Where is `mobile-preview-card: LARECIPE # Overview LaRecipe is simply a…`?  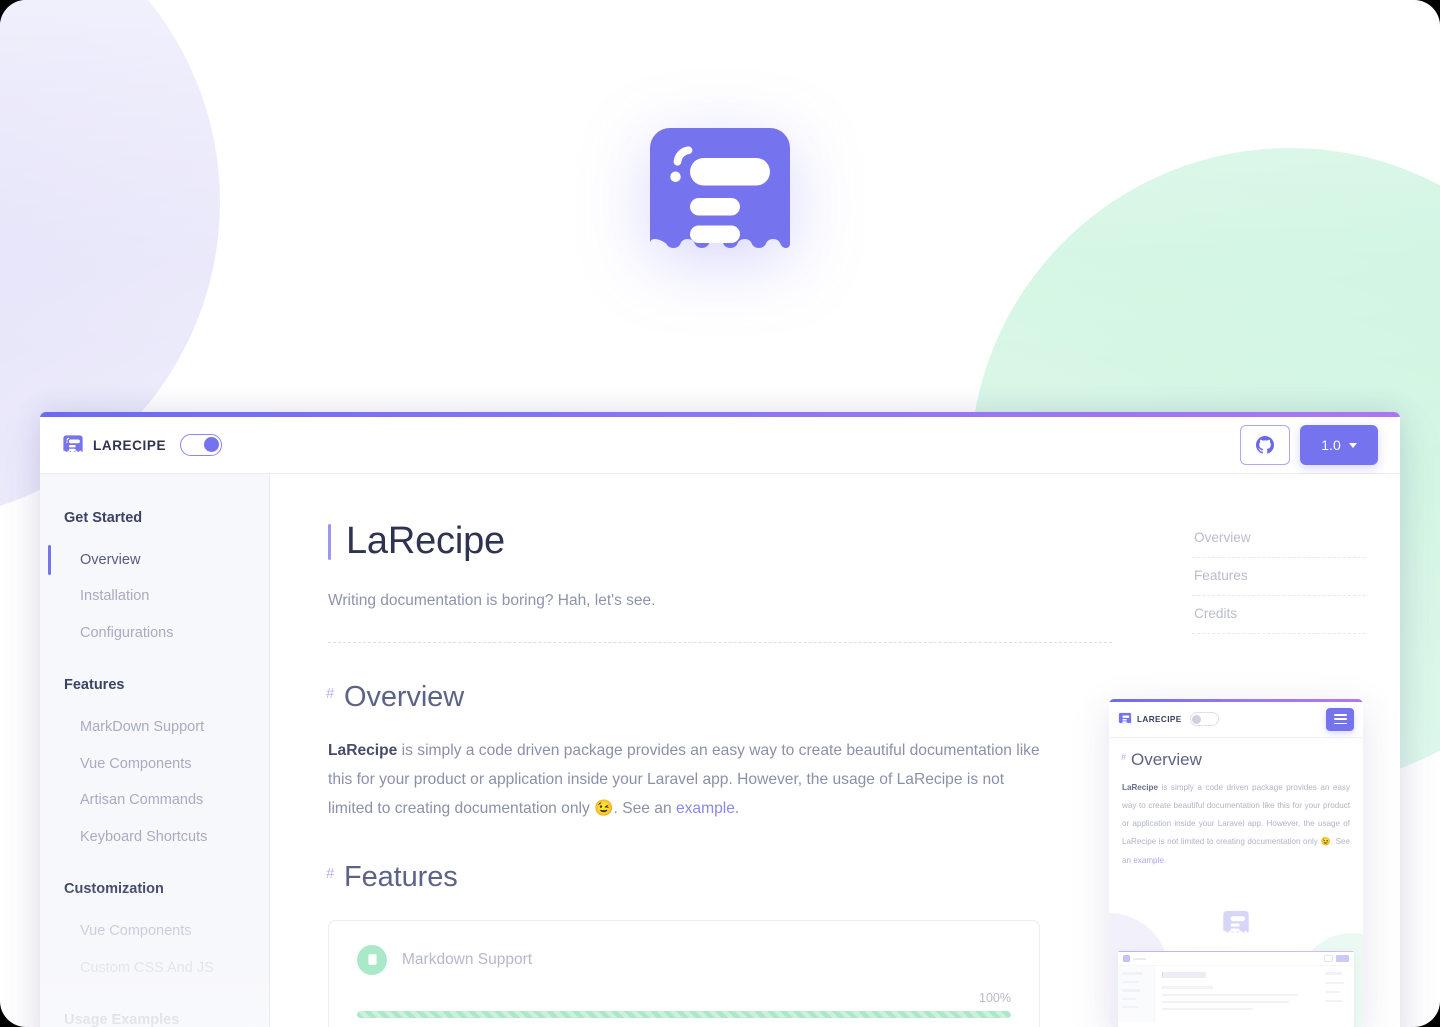
mobile-preview-card: LARECIPE # Overview LaRecipe is simply a… is located at coordinates (1236, 863).